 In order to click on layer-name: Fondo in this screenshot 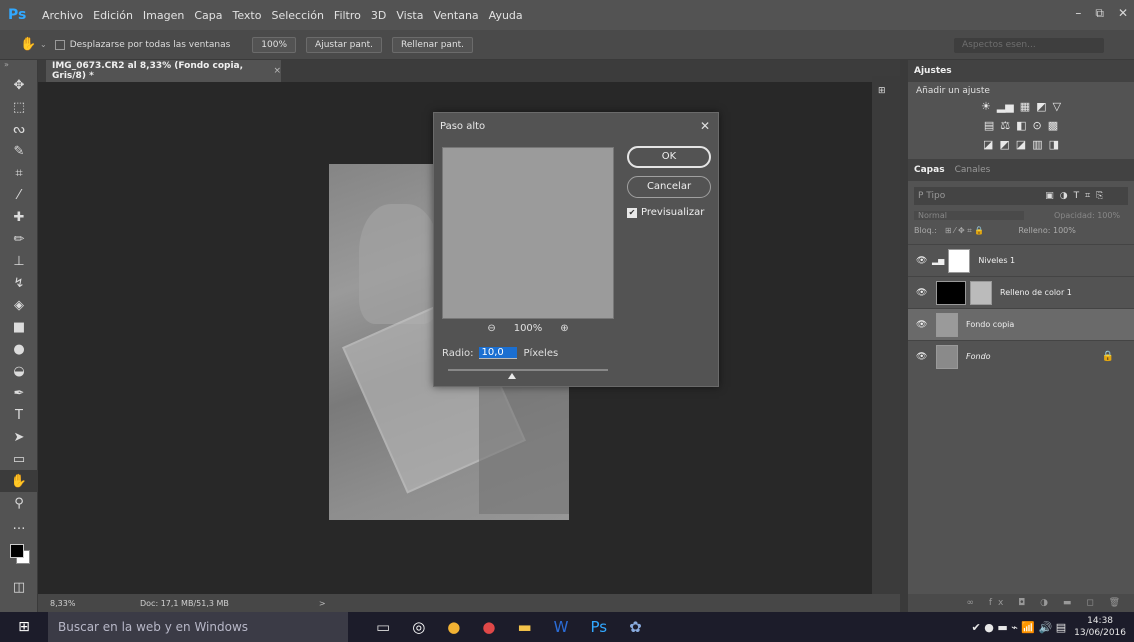, I will do `click(978, 356)`.